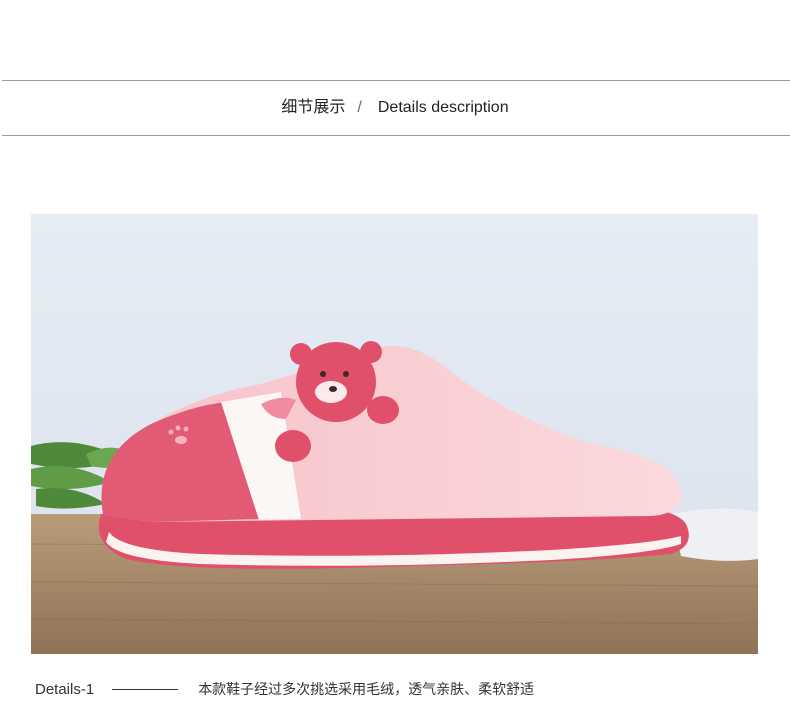  Describe the element at coordinates (313, 107) in the screenshot. I see `section-title-cn: 细节展示` at that location.